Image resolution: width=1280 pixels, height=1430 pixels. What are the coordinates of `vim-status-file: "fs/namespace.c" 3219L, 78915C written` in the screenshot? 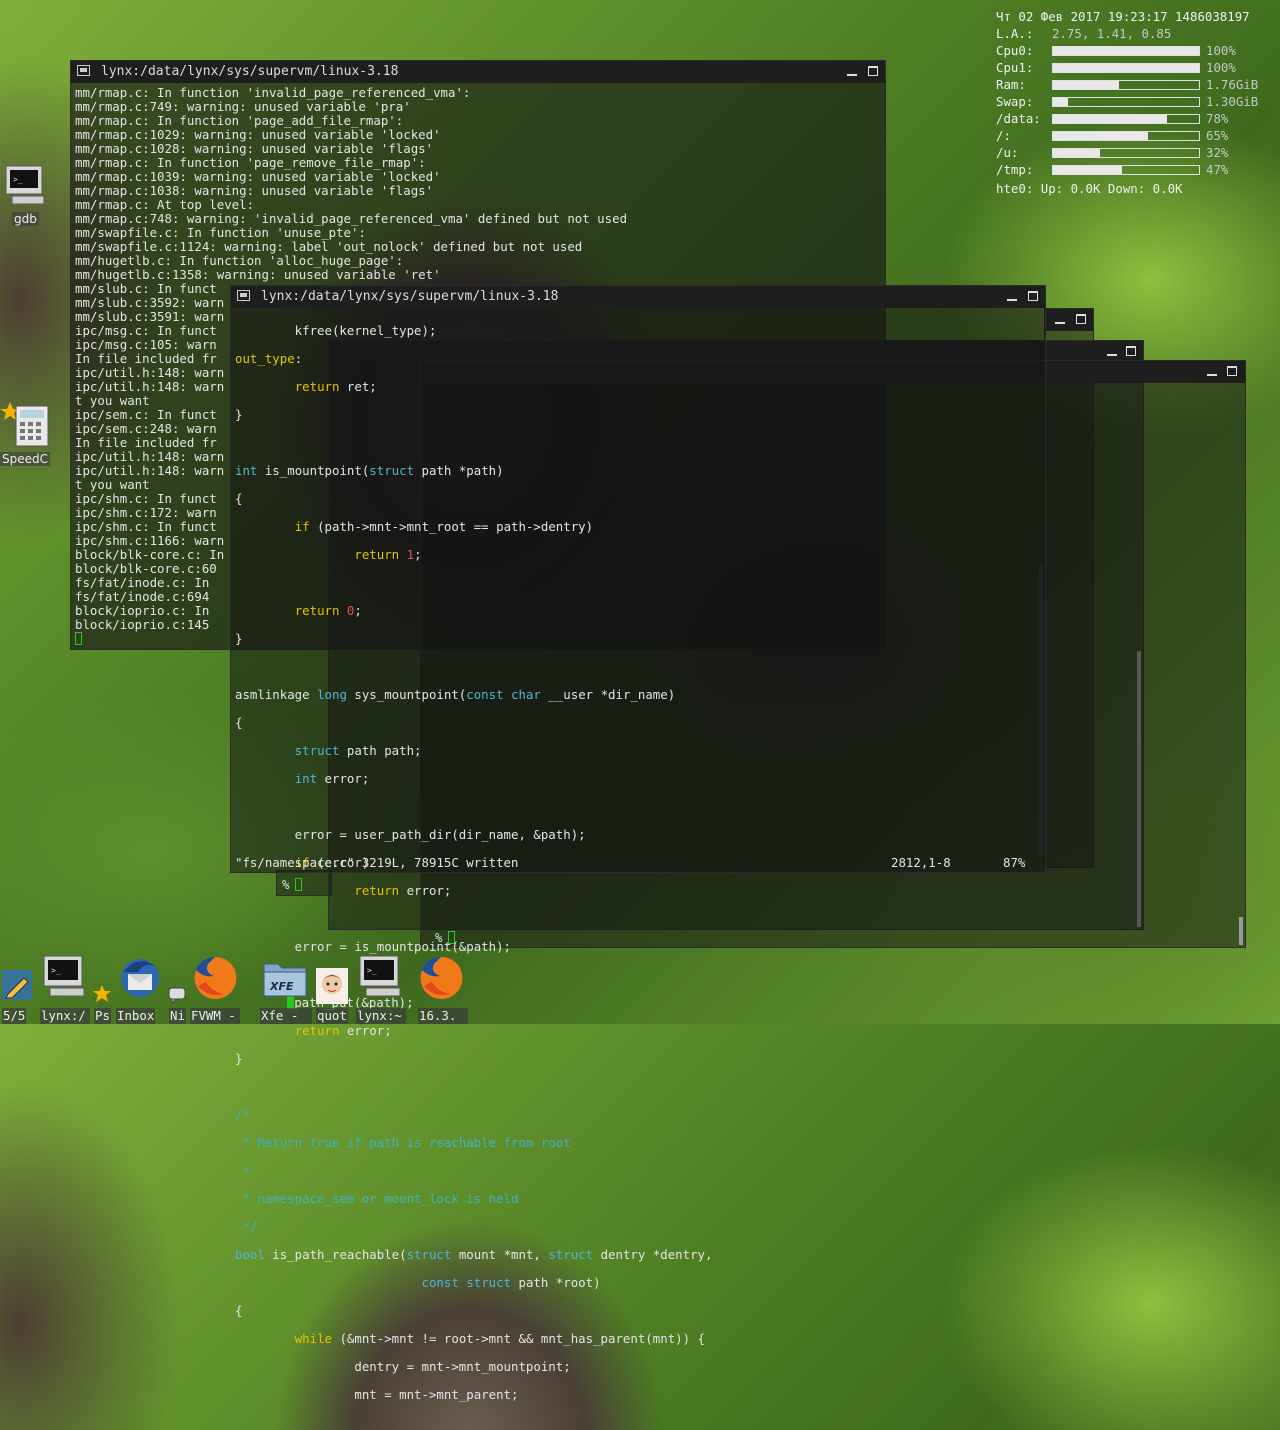 It's located at (377, 862).